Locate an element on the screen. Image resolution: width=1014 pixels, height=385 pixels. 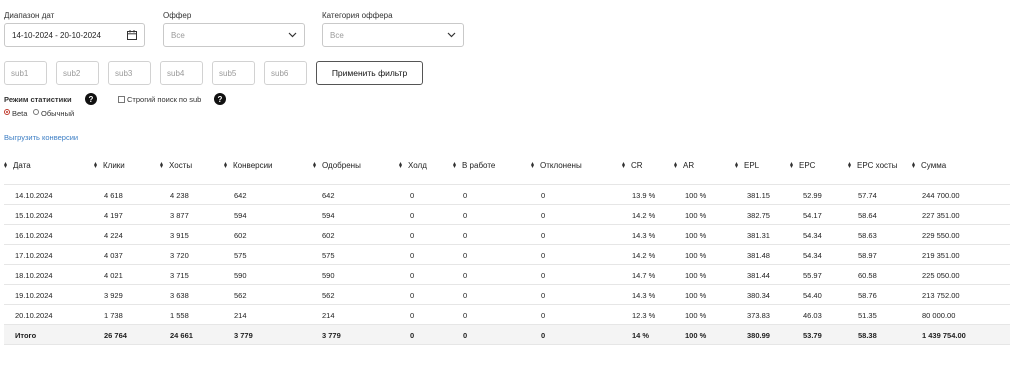
table-cell: 16.10.2024 is located at coordinates (34, 235).